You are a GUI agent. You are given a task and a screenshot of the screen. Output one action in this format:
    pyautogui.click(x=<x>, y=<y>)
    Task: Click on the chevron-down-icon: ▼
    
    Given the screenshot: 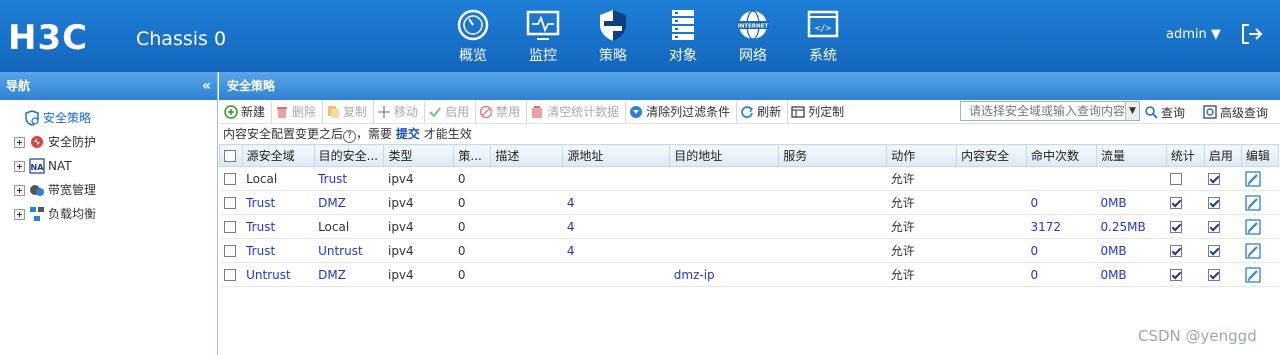 What is the action you would take?
    pyautogui.click(x=1132, y=111)
    